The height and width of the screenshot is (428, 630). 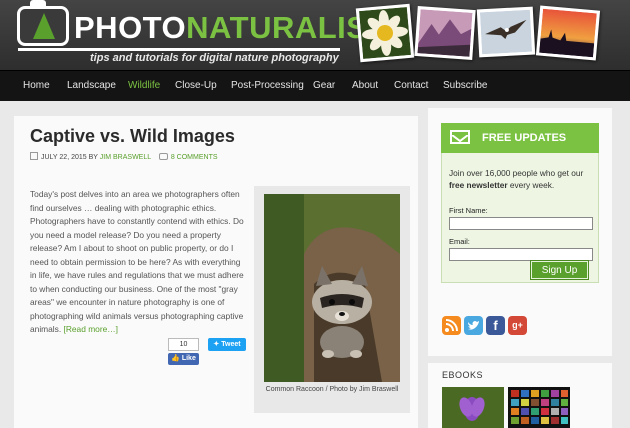 I want to click on facebook-like-button: 👍 Like, so click(x=183, y=359).